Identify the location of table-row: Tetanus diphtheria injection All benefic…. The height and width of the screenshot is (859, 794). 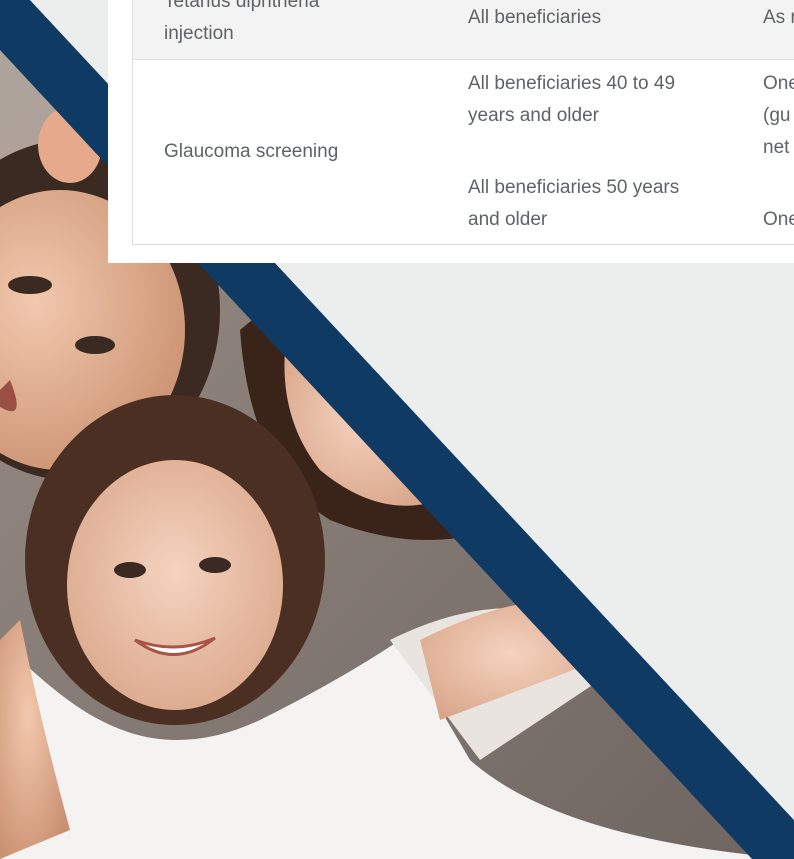
(463, 30).